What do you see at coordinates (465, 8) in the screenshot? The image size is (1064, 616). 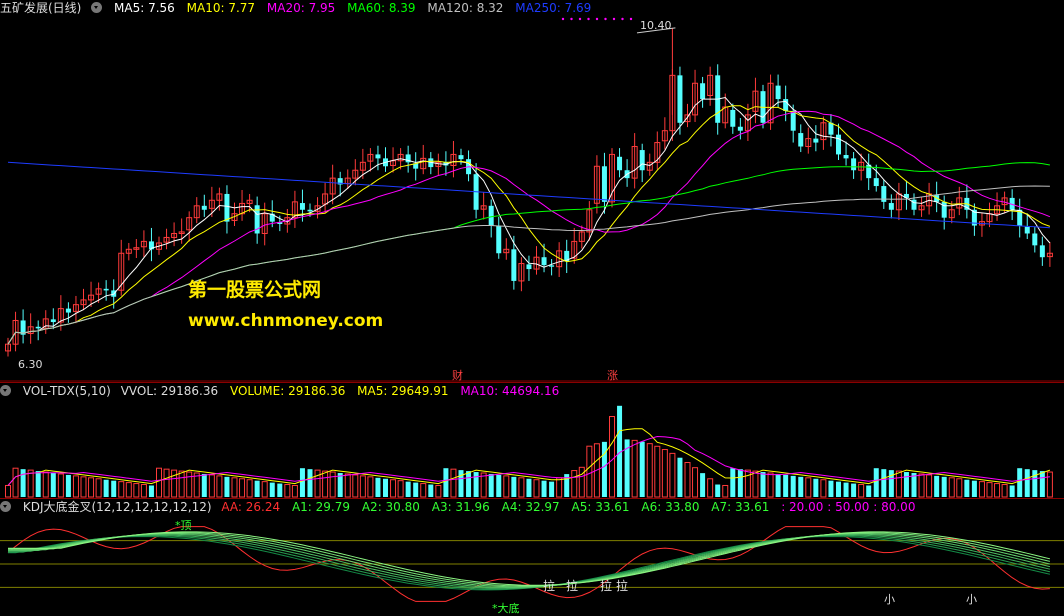 I see `ma120-label: MA120: 8.32` at bounding box center [465, 8].